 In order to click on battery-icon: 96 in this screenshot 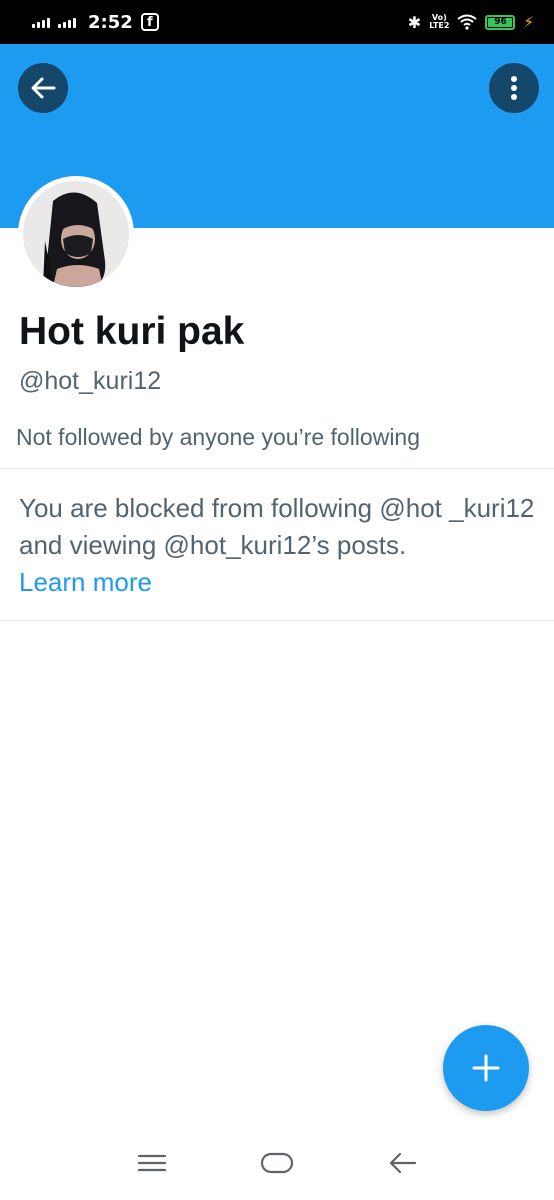, I will do `click(500, 22)`.